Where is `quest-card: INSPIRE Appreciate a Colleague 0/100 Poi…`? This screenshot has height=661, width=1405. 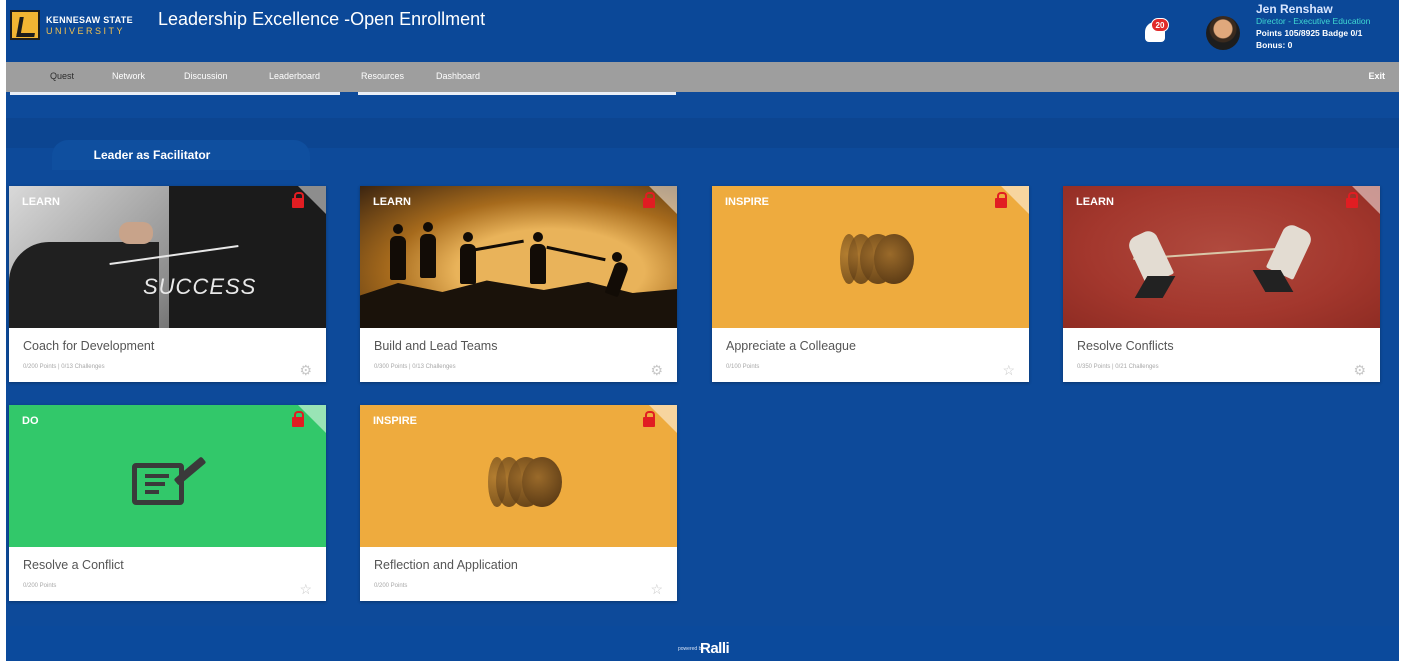 quest-card: INSPIRE Appreciate a Colleague 0/100 Poi… is located at coordinates (870, 284).